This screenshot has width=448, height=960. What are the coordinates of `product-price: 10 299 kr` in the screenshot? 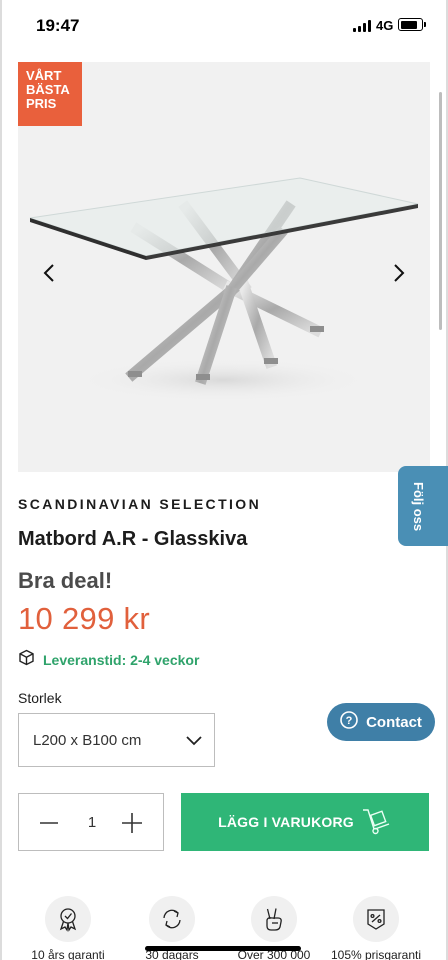 It's located at (84, 618).